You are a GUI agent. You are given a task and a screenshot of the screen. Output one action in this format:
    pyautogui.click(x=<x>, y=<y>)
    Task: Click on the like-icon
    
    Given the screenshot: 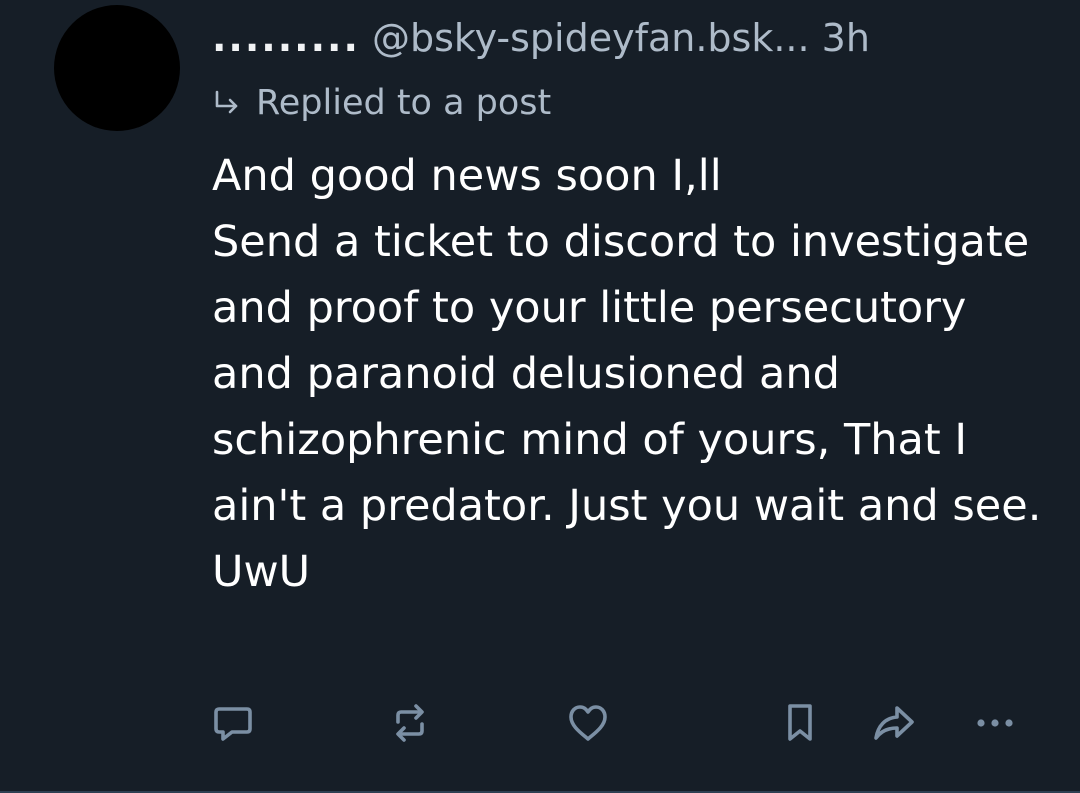 What is the action you would take?
    pyautogui.click(x=588, y=725)
    